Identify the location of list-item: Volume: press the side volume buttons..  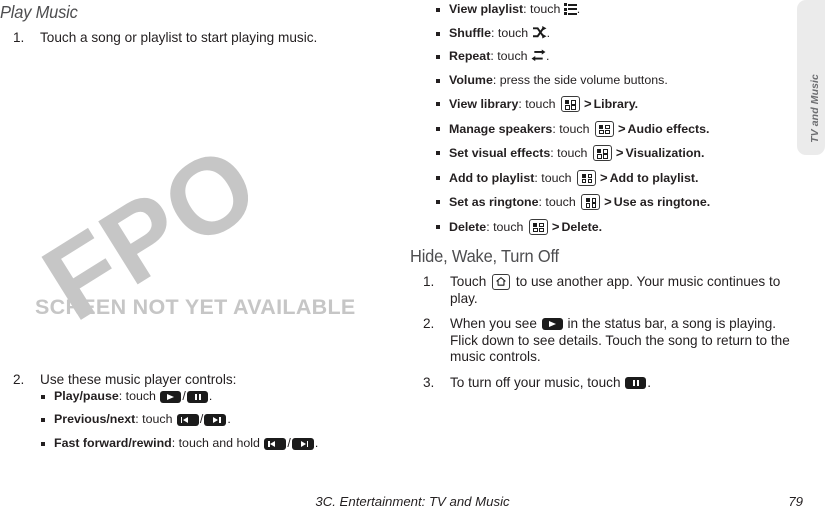
(610, 80).